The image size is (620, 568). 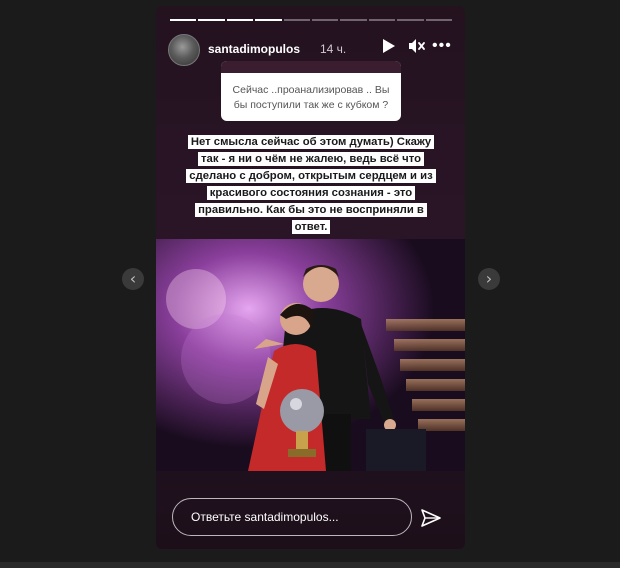 I want to click on send-icon, so click(x=431, y=520).